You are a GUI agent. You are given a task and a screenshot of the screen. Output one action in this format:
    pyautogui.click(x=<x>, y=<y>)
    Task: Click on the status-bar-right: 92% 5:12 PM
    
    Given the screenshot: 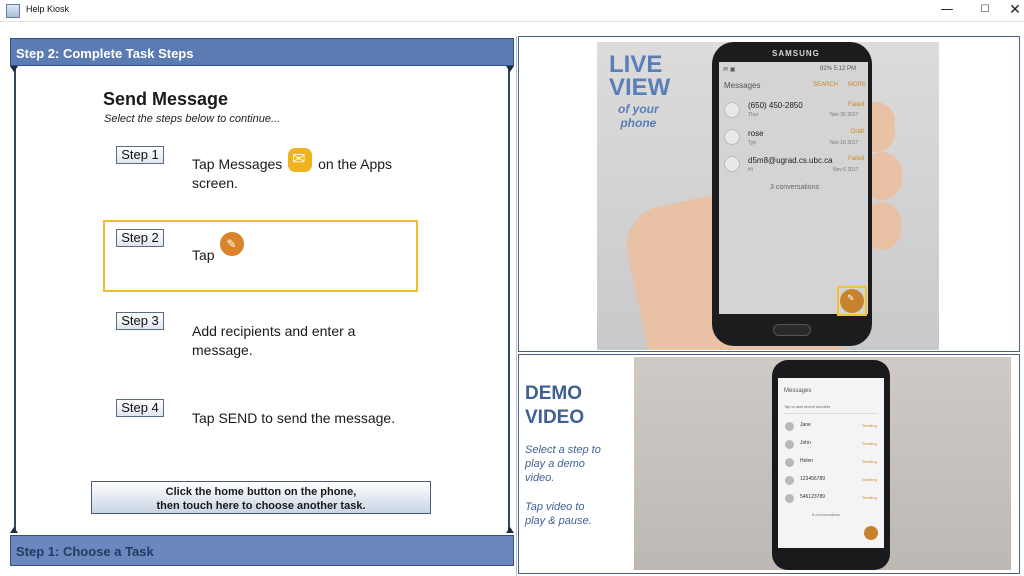 What is the action you would take?
    pyautogui.click(x=838, y=69)
    